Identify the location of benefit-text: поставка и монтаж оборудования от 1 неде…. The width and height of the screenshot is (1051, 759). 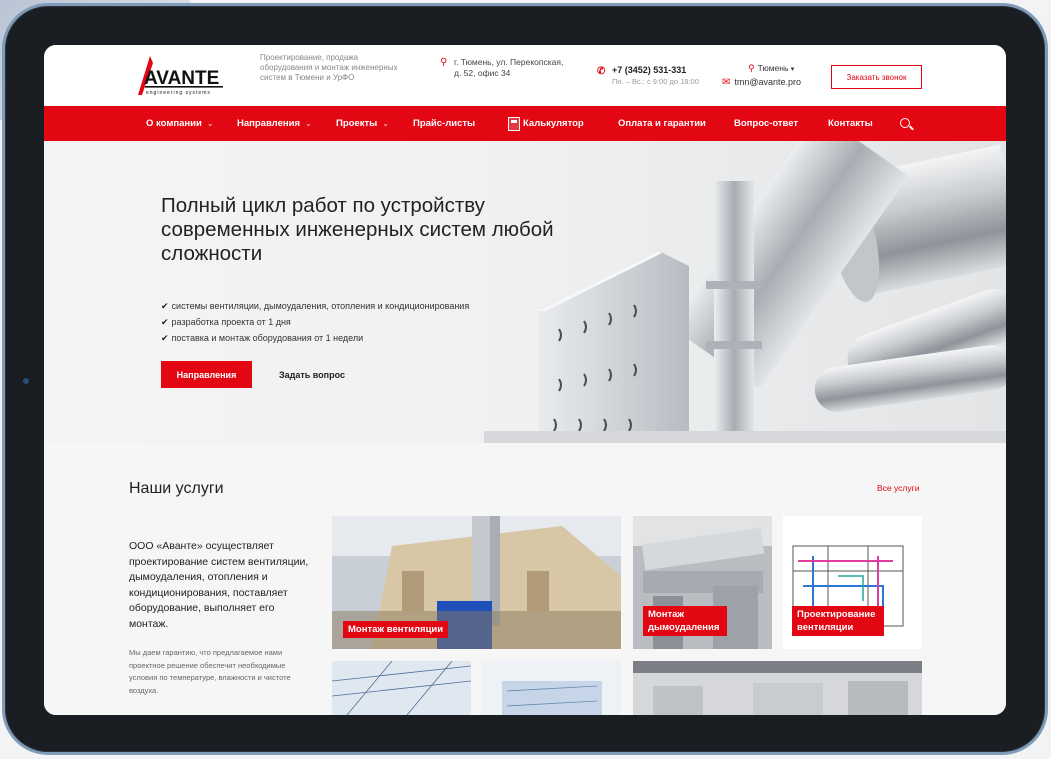
(267, 338).